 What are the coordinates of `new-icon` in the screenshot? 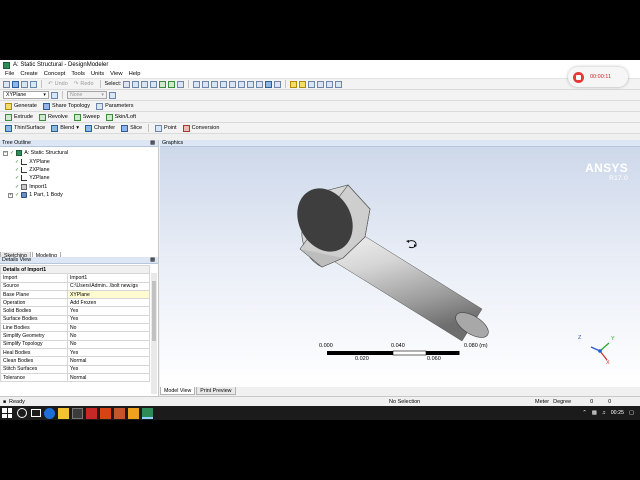 It's located at (6, 84).